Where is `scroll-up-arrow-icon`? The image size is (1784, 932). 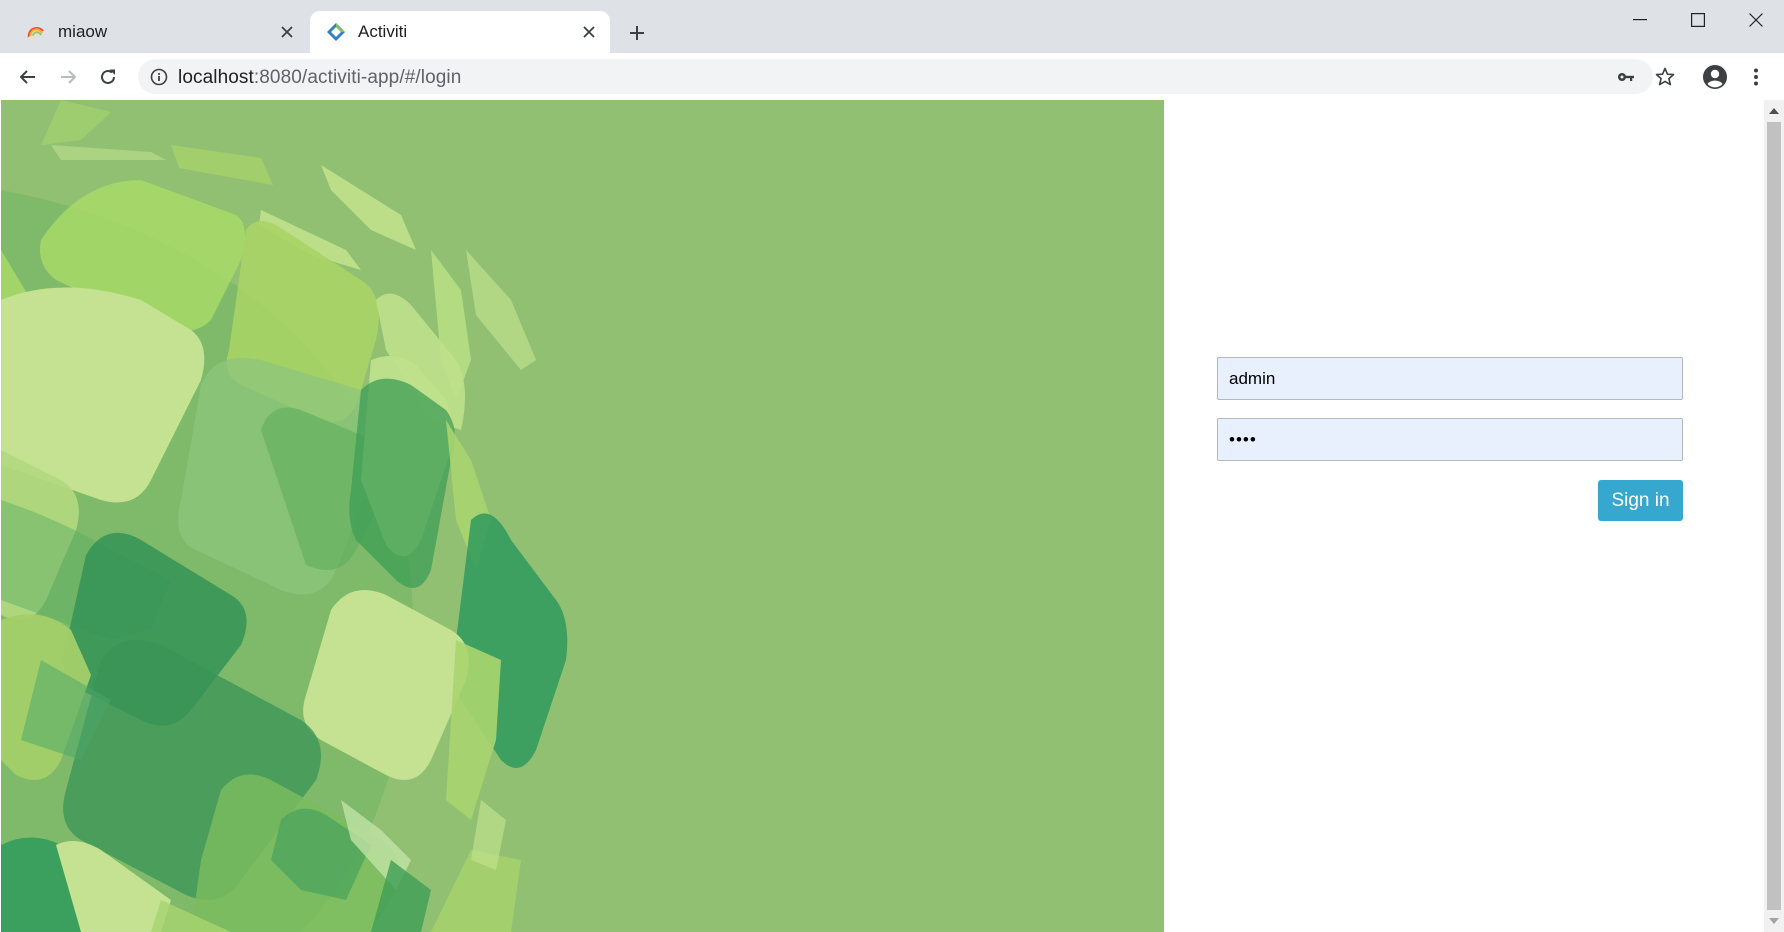 scroll-up-arrow-icon is located at coordinates (1774, 111).